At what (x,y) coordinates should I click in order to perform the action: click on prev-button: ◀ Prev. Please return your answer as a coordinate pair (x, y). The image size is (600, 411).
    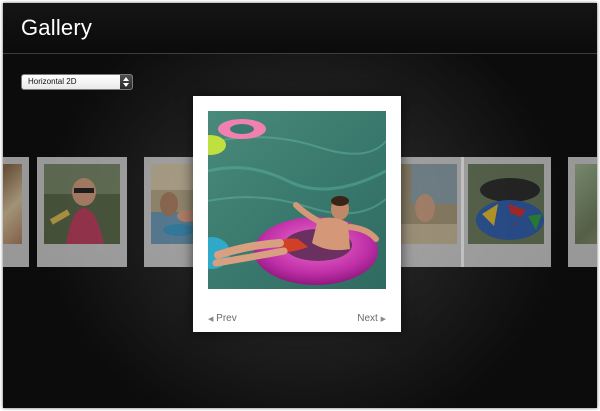
    Looking at the image, I should click on (222, 318).